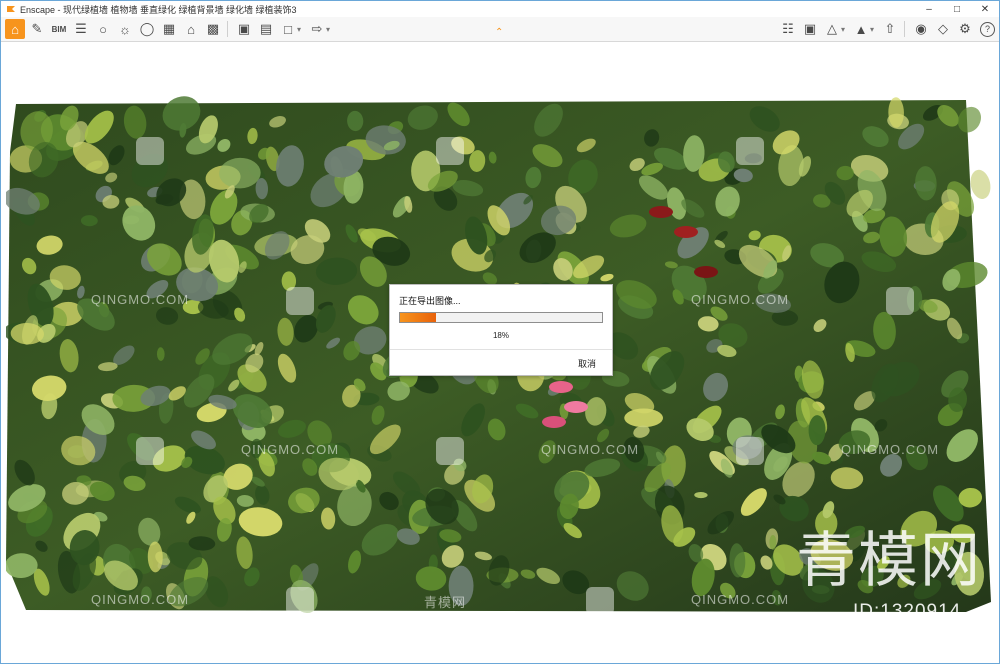 This screenshot has width=1000, height=664. What do you see at coordinates (904, 29) in the screenshot?
I see `toolbar-separator-right` at bounding box center [904, 29].